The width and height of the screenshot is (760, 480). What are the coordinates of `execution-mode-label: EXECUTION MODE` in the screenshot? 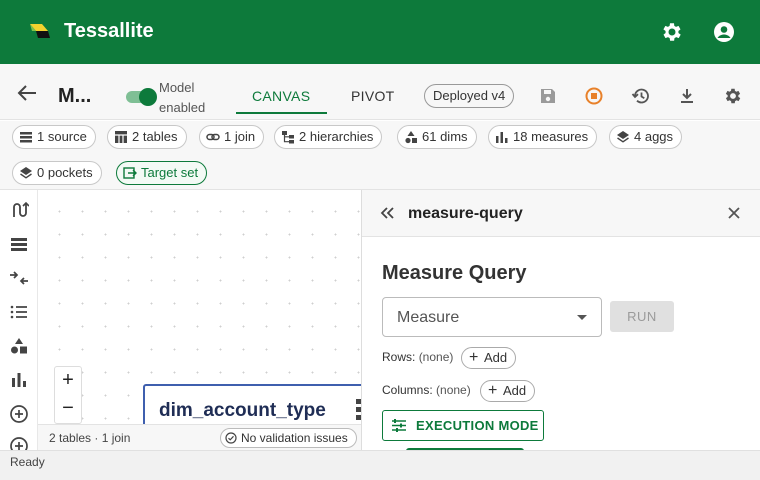 It's located at (477, 425).